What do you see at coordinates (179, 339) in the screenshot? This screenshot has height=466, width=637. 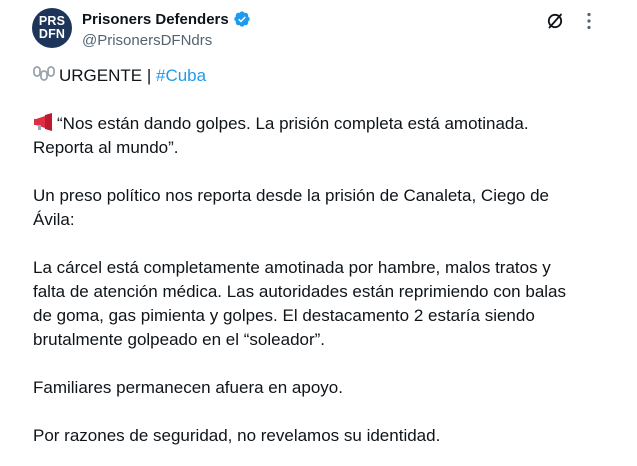 I see `details-line-4: brutalmente golpeado en el “soleador”.` at bounding box center [179, 339].